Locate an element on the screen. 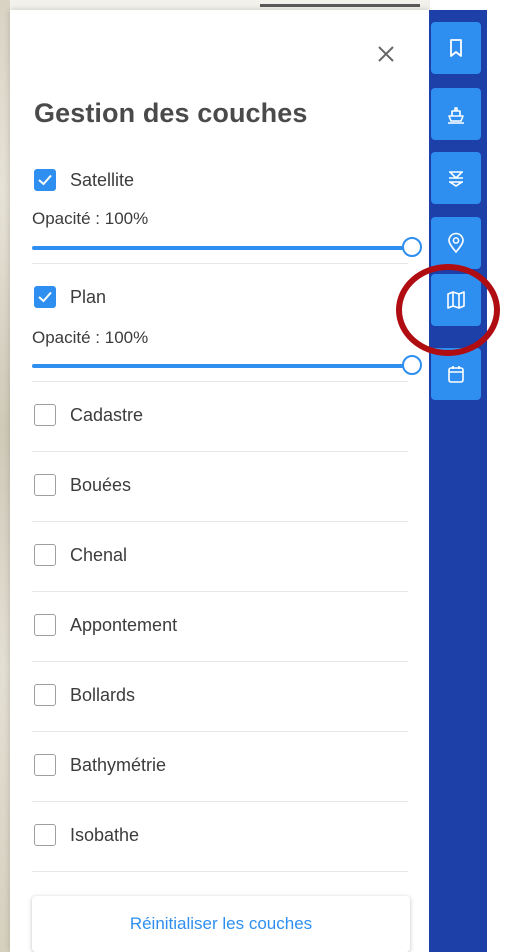 The image size is (526, 952). calendar-icon is located at coordinates (456, 374).